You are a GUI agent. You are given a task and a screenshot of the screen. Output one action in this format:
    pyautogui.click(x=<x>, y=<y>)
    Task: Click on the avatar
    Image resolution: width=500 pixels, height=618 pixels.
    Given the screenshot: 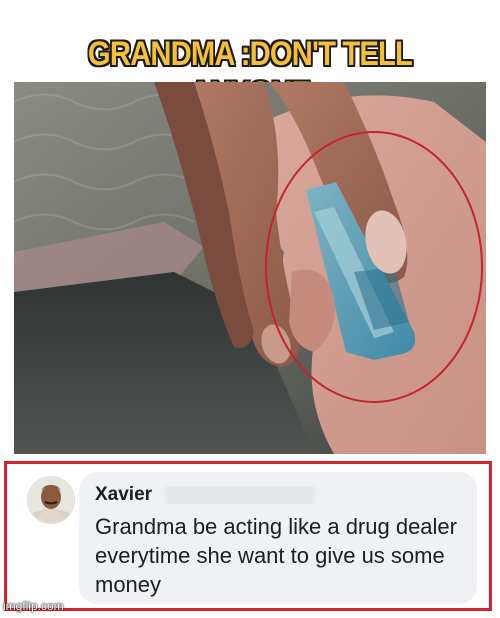 What is the action you would take?
    pyautogui.click(x=51, y=500)
    